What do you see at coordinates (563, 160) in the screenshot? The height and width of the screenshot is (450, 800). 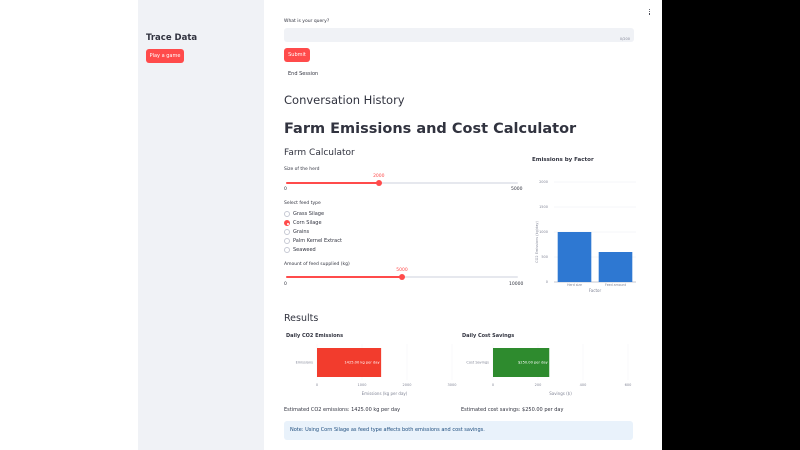 I see `chart-title: Emissions by Factor` at bounding box center [563, 160].